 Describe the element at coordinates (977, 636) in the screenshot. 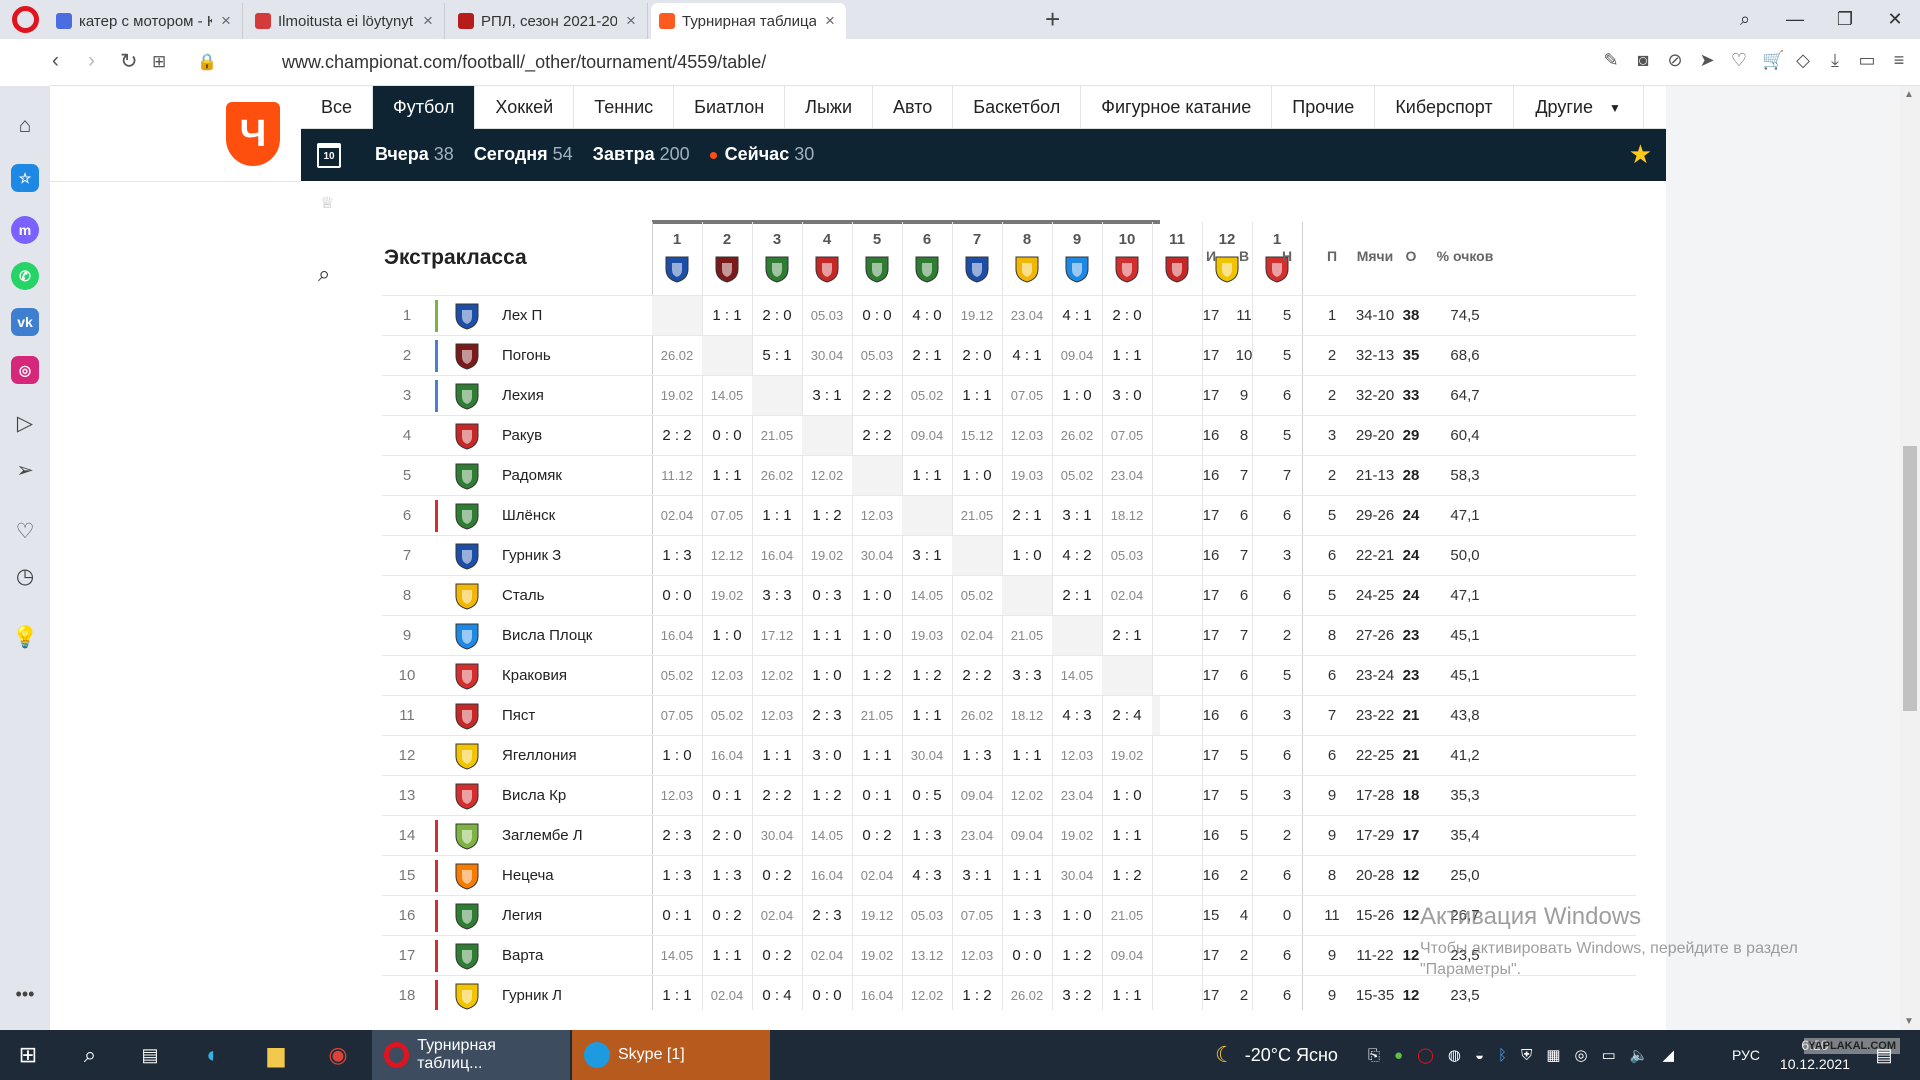

I see `result-cell: 02.04` at that location.